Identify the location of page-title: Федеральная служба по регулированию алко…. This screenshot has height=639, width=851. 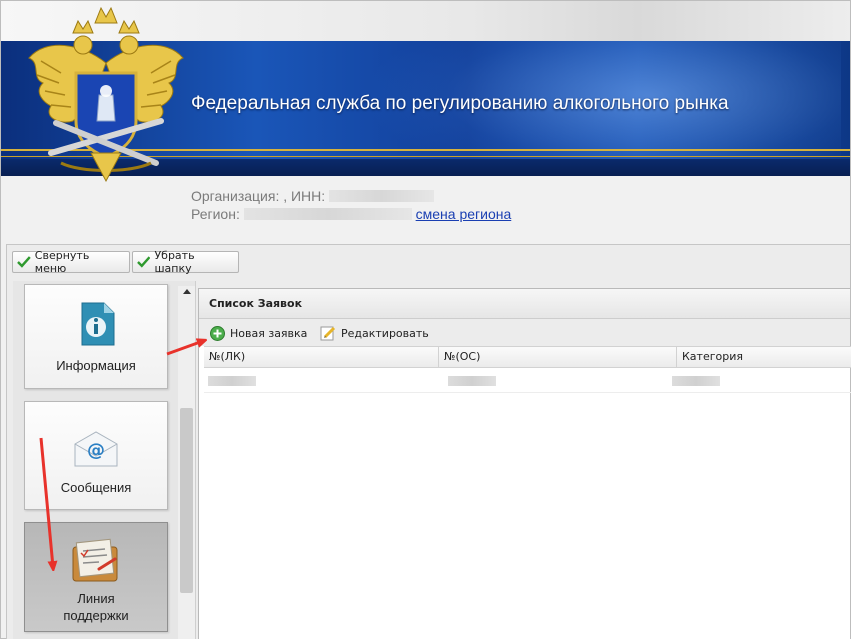
(460, 103).